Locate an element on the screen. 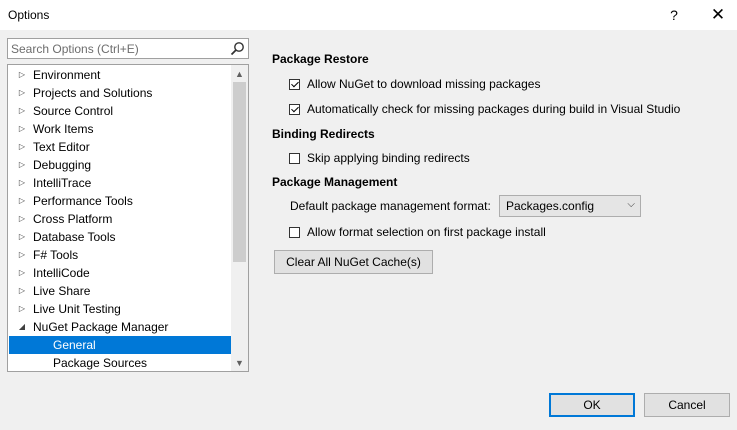 The image size is (737, 430). help-button: ? is located at coordinates (674, 15).